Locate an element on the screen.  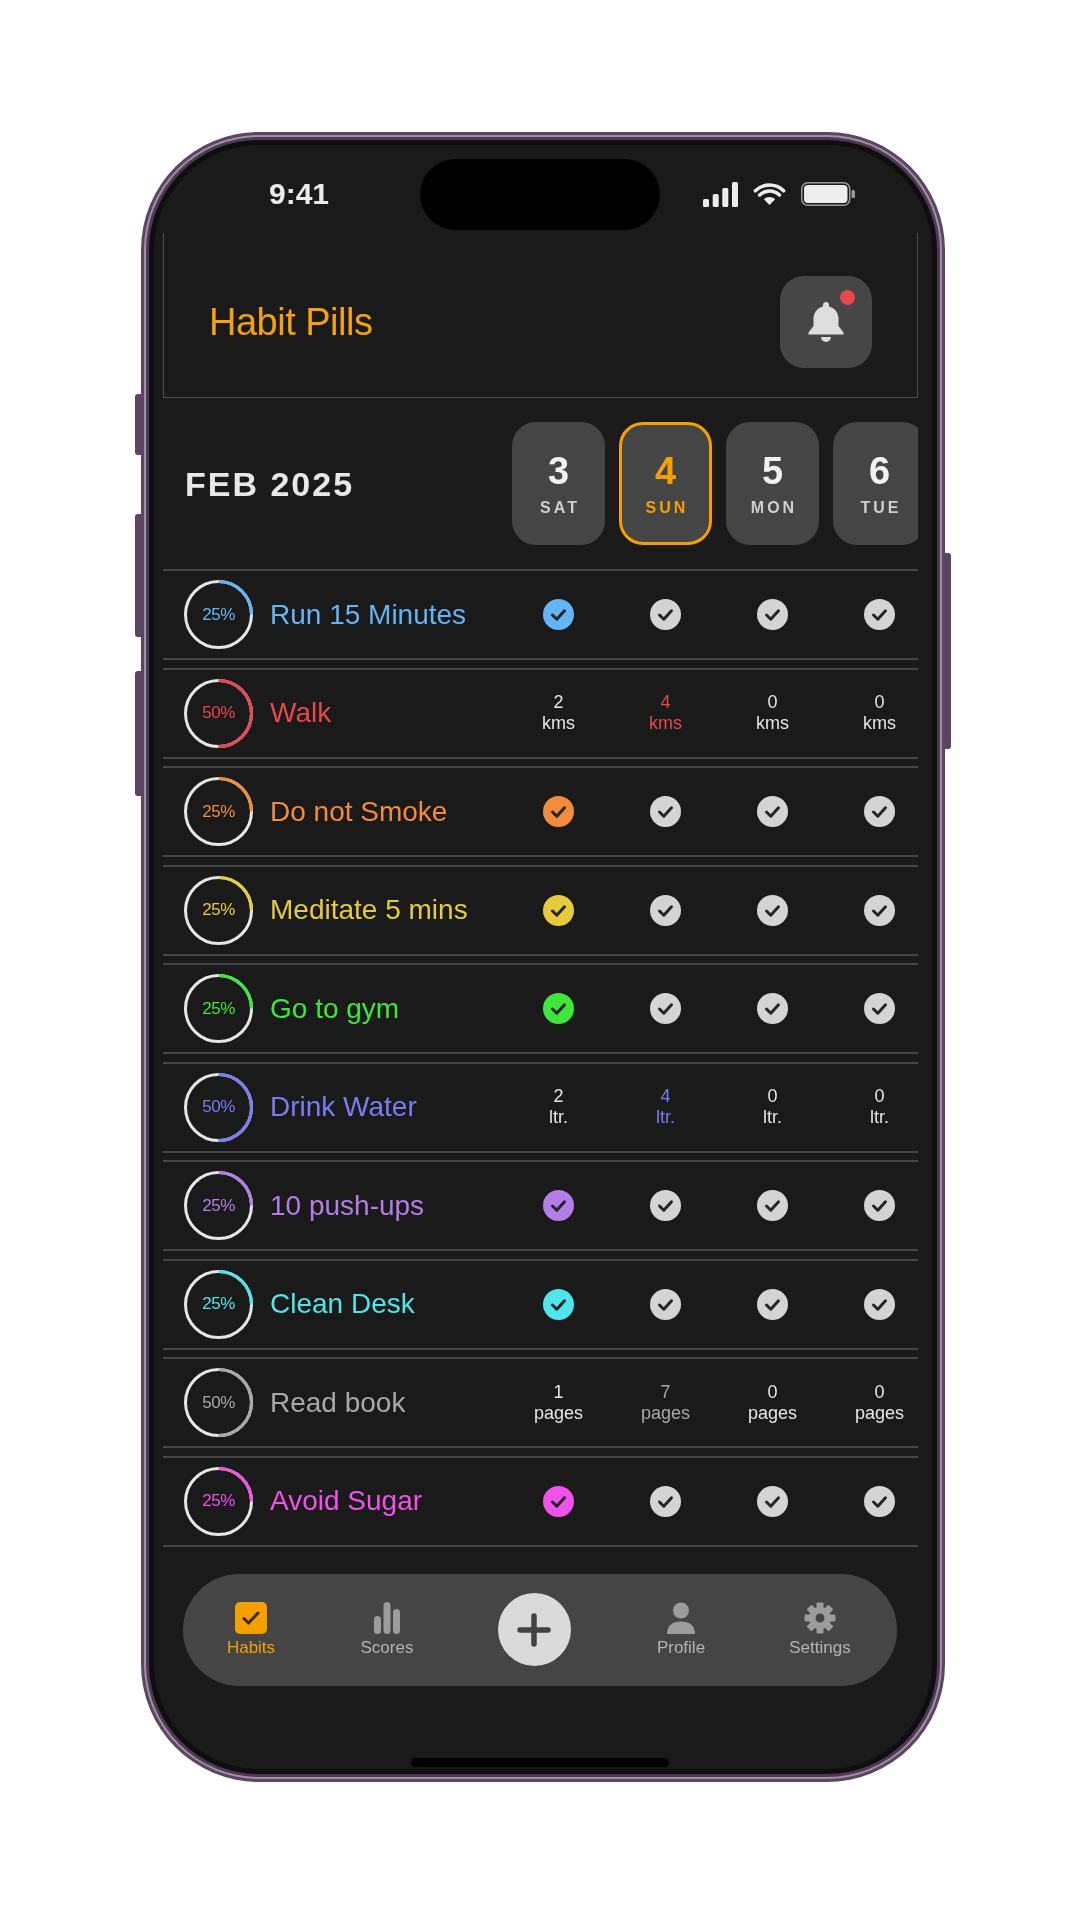
nav-tab: Habits is located at coordinates (251, 1629).